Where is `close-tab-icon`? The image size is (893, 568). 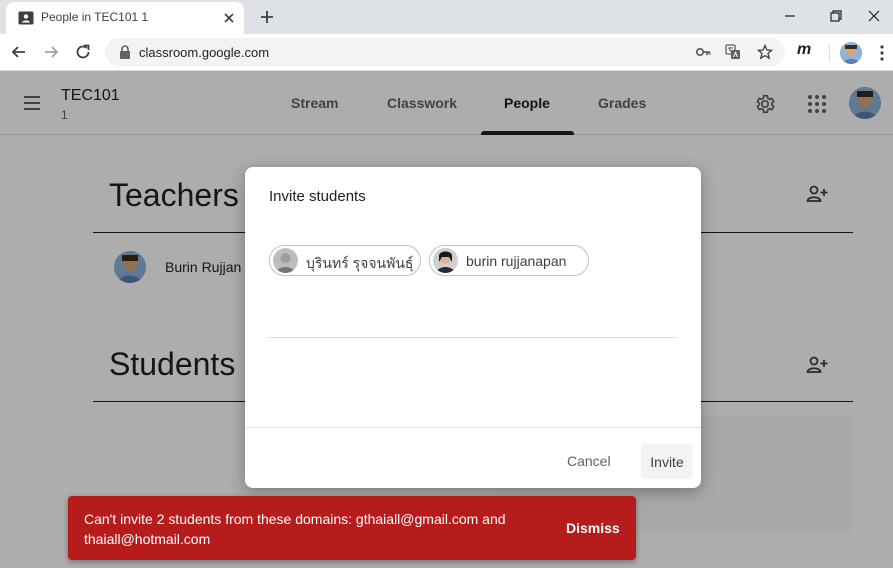 close-tab-icon is located at coordinates (229, 18).